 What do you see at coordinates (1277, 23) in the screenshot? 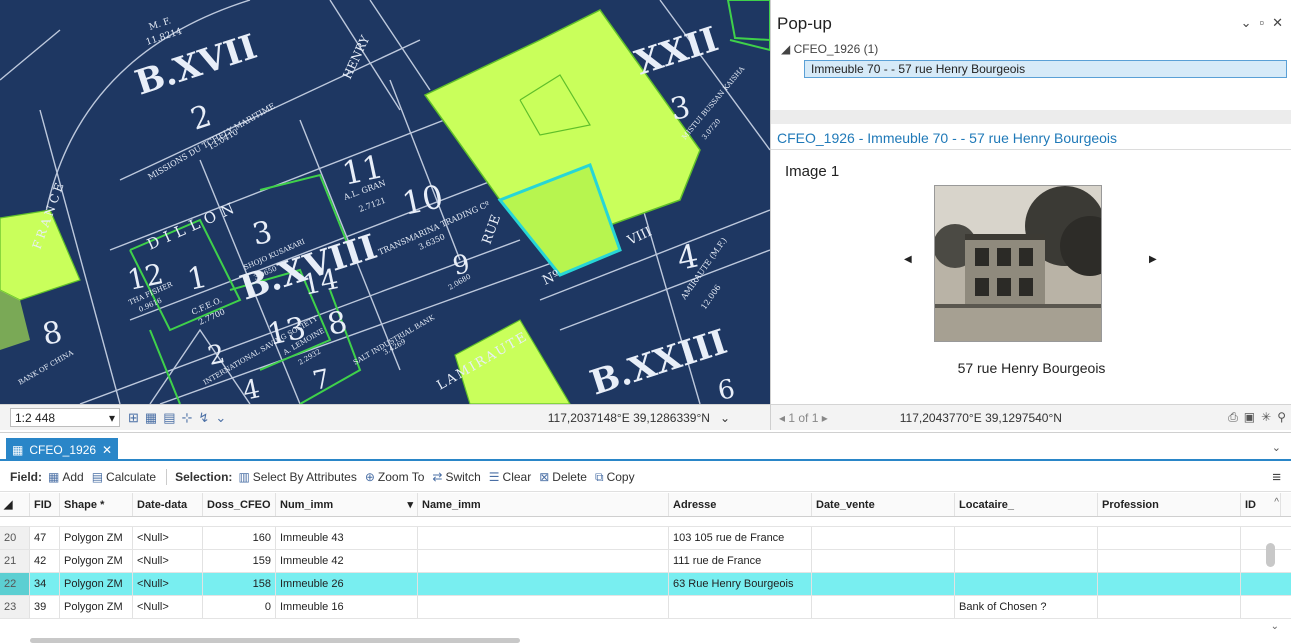
I see `close-icon: ✕` at bounding box center [1277, 23].